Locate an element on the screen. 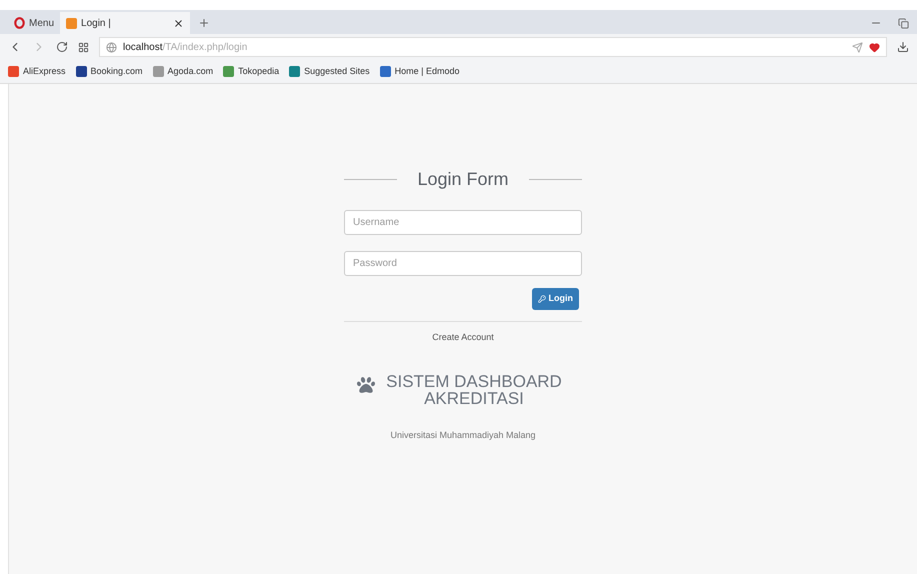 The width and height of the screenshot is (917, 574). speed-dial-icon is located at coordinates (83, 47).